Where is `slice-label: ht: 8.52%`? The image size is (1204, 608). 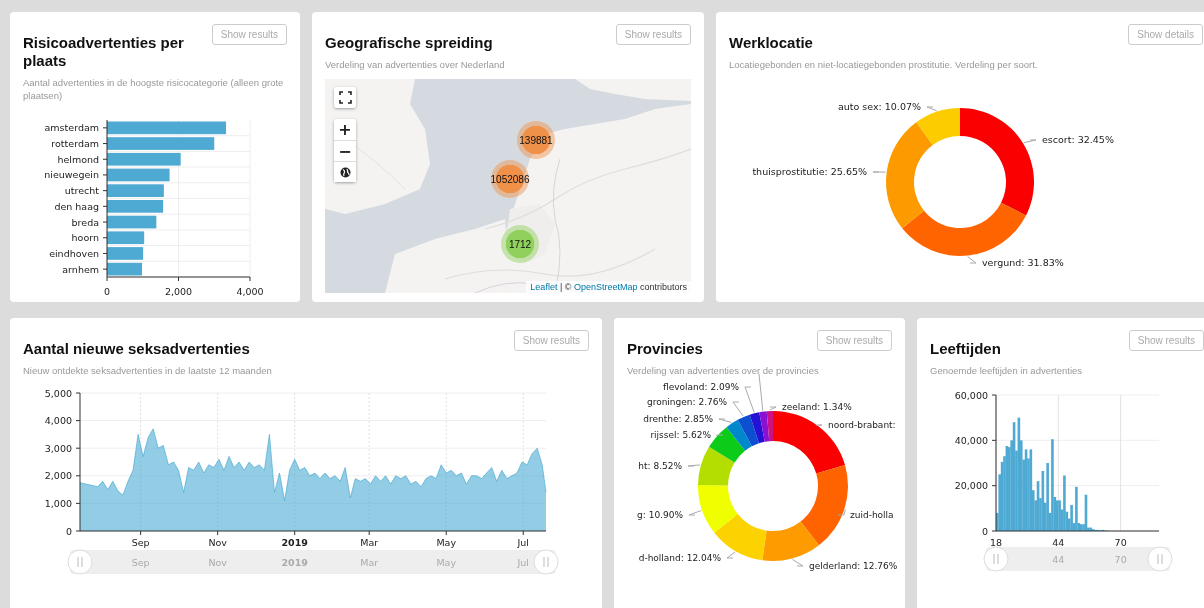
slice-label: ht: 8.52% is located at coordinates (660, 466).